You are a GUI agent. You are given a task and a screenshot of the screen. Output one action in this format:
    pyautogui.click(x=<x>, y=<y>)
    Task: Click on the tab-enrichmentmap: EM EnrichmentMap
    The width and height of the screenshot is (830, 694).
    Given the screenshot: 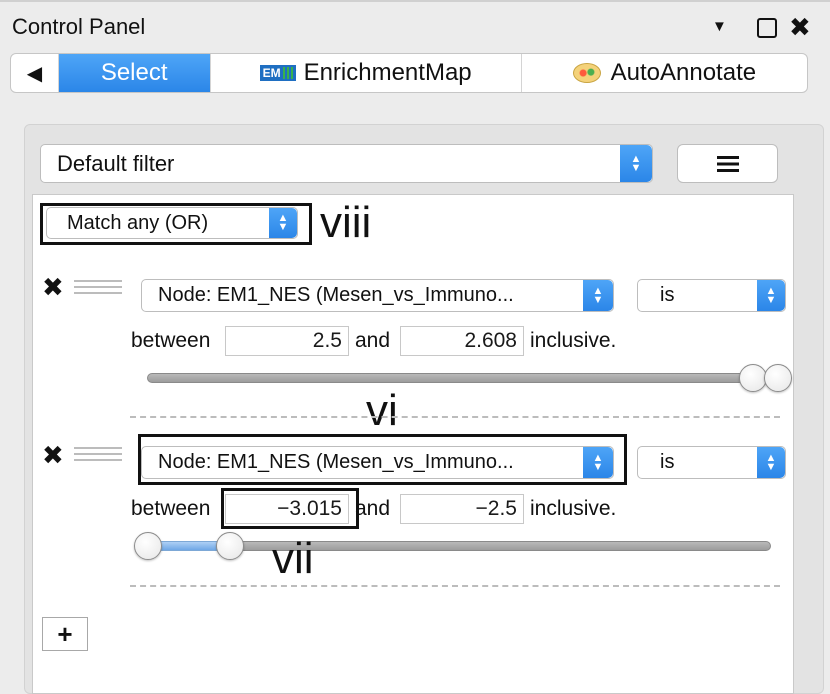 What is the action you would take?
    pyautogui.click(x=366, y=73)
    